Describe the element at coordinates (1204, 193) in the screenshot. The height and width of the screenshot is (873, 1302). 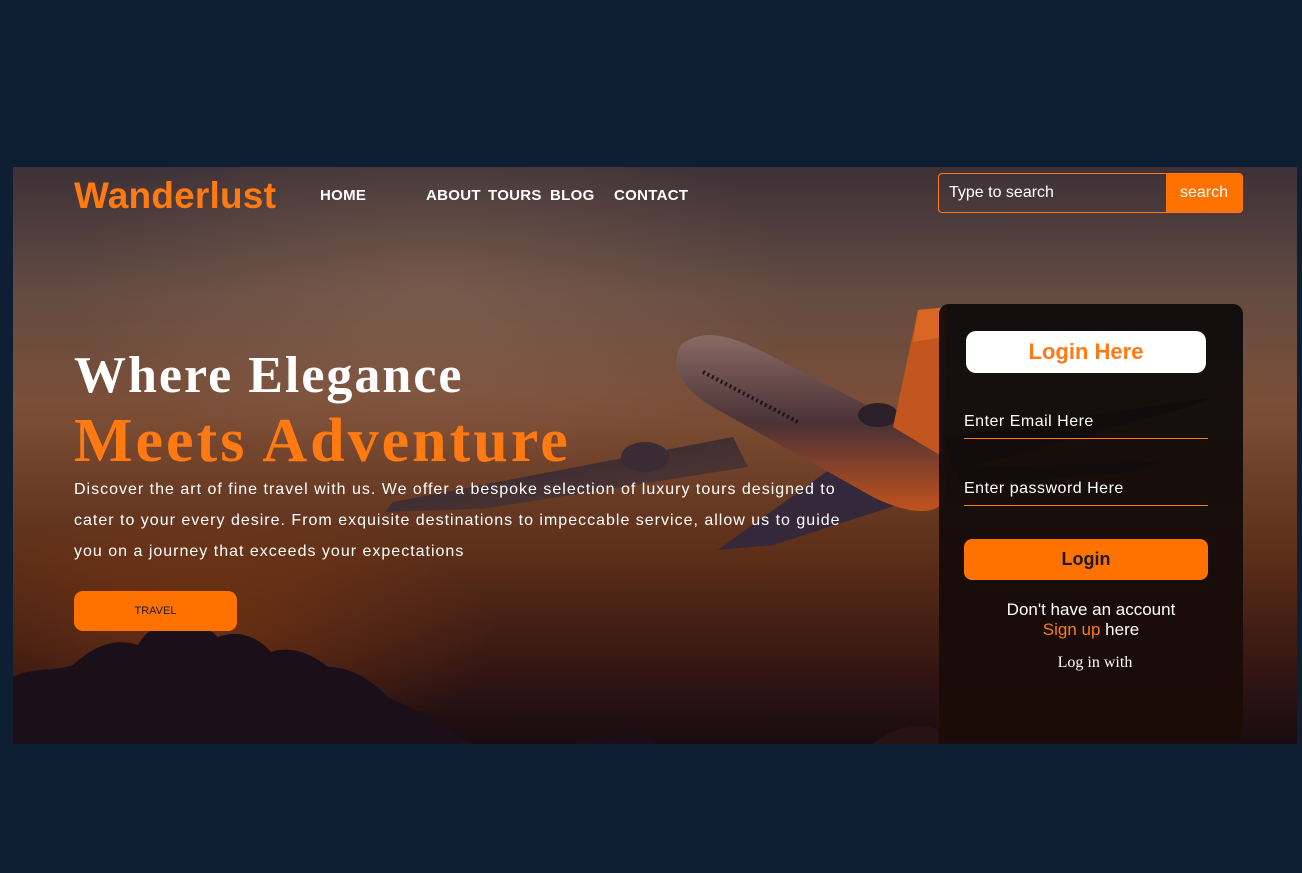
I see `search-button: search` at that location.